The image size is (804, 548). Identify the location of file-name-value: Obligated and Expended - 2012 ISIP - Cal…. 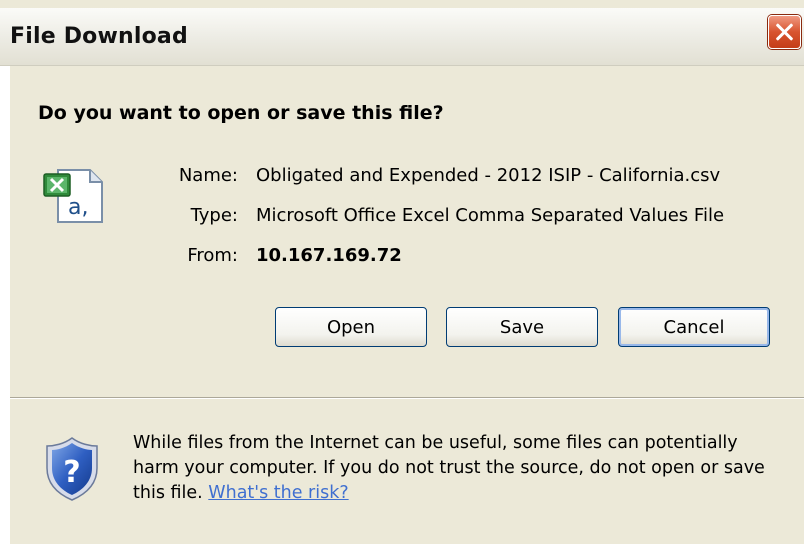
(488, 175).